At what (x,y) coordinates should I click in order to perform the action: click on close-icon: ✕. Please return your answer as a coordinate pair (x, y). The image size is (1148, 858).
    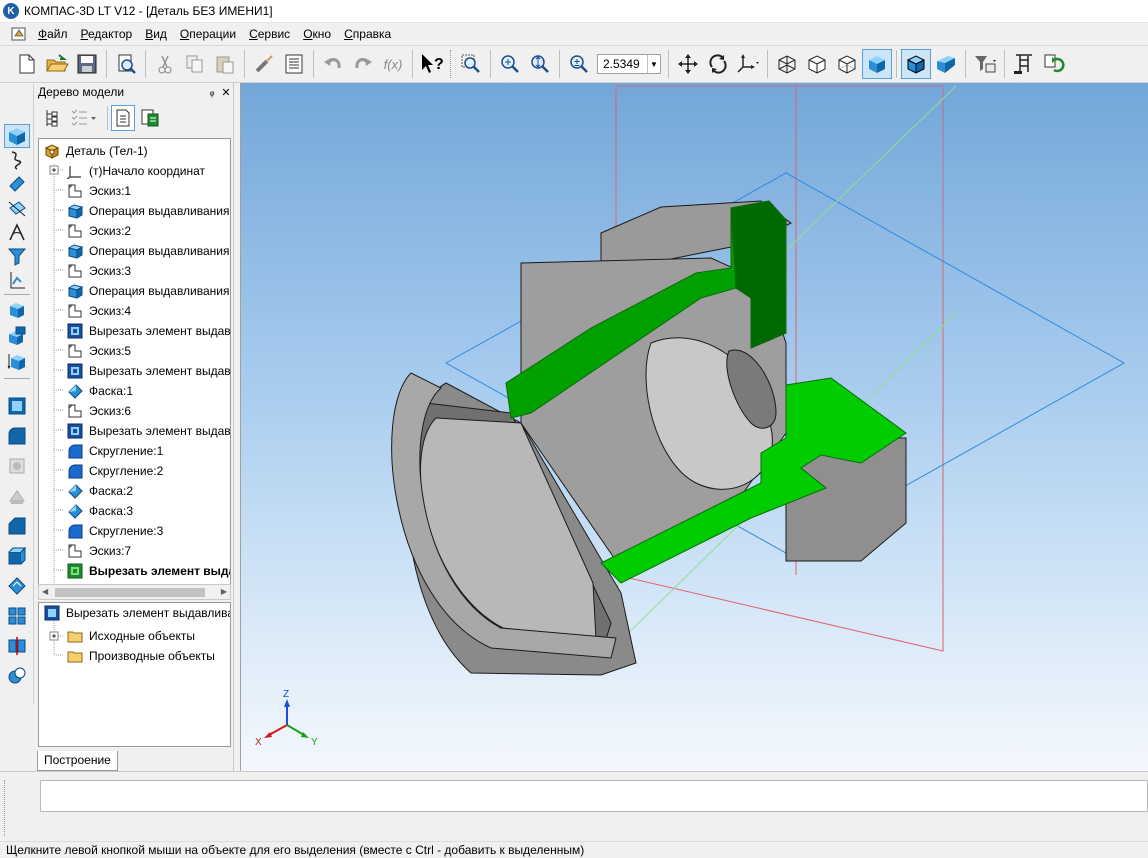
    Looking at the image, I should click on (226, 92).